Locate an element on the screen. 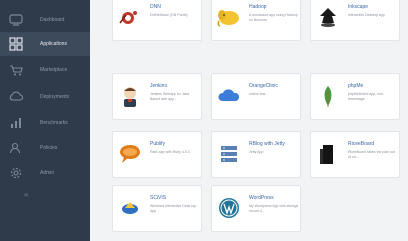  dashboard-icon is located at coordinates (16, 20).